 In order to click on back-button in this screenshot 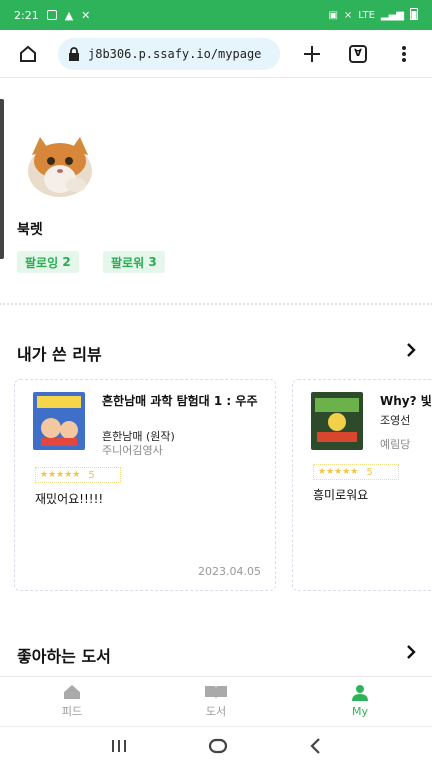, I will do `click(315, 747)`.